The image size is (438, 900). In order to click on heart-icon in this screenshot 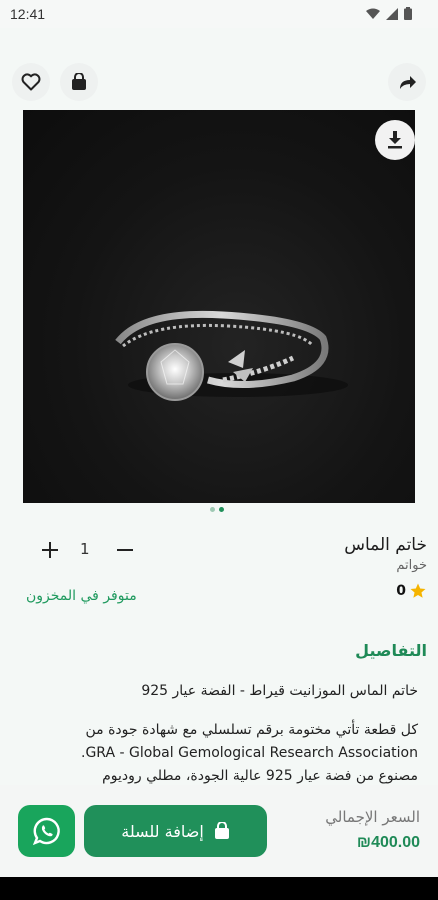, I will do `click(31, 82)`.